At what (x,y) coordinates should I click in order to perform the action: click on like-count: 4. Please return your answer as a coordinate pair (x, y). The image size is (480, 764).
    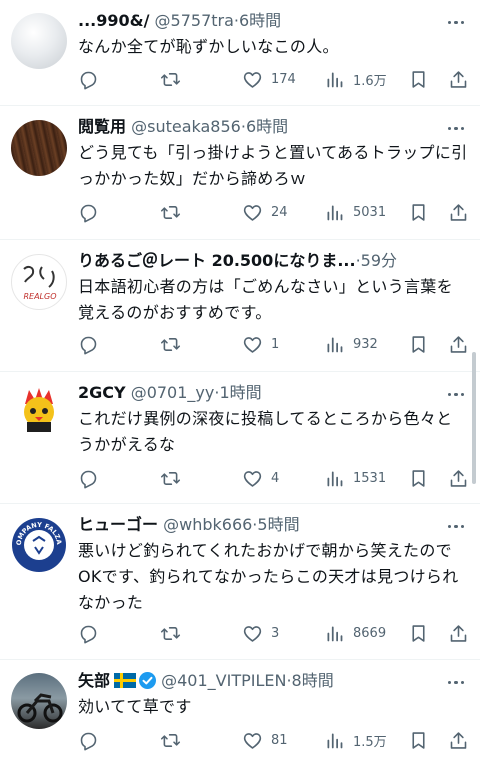
    Looking at the image, I should click on (275, 478).